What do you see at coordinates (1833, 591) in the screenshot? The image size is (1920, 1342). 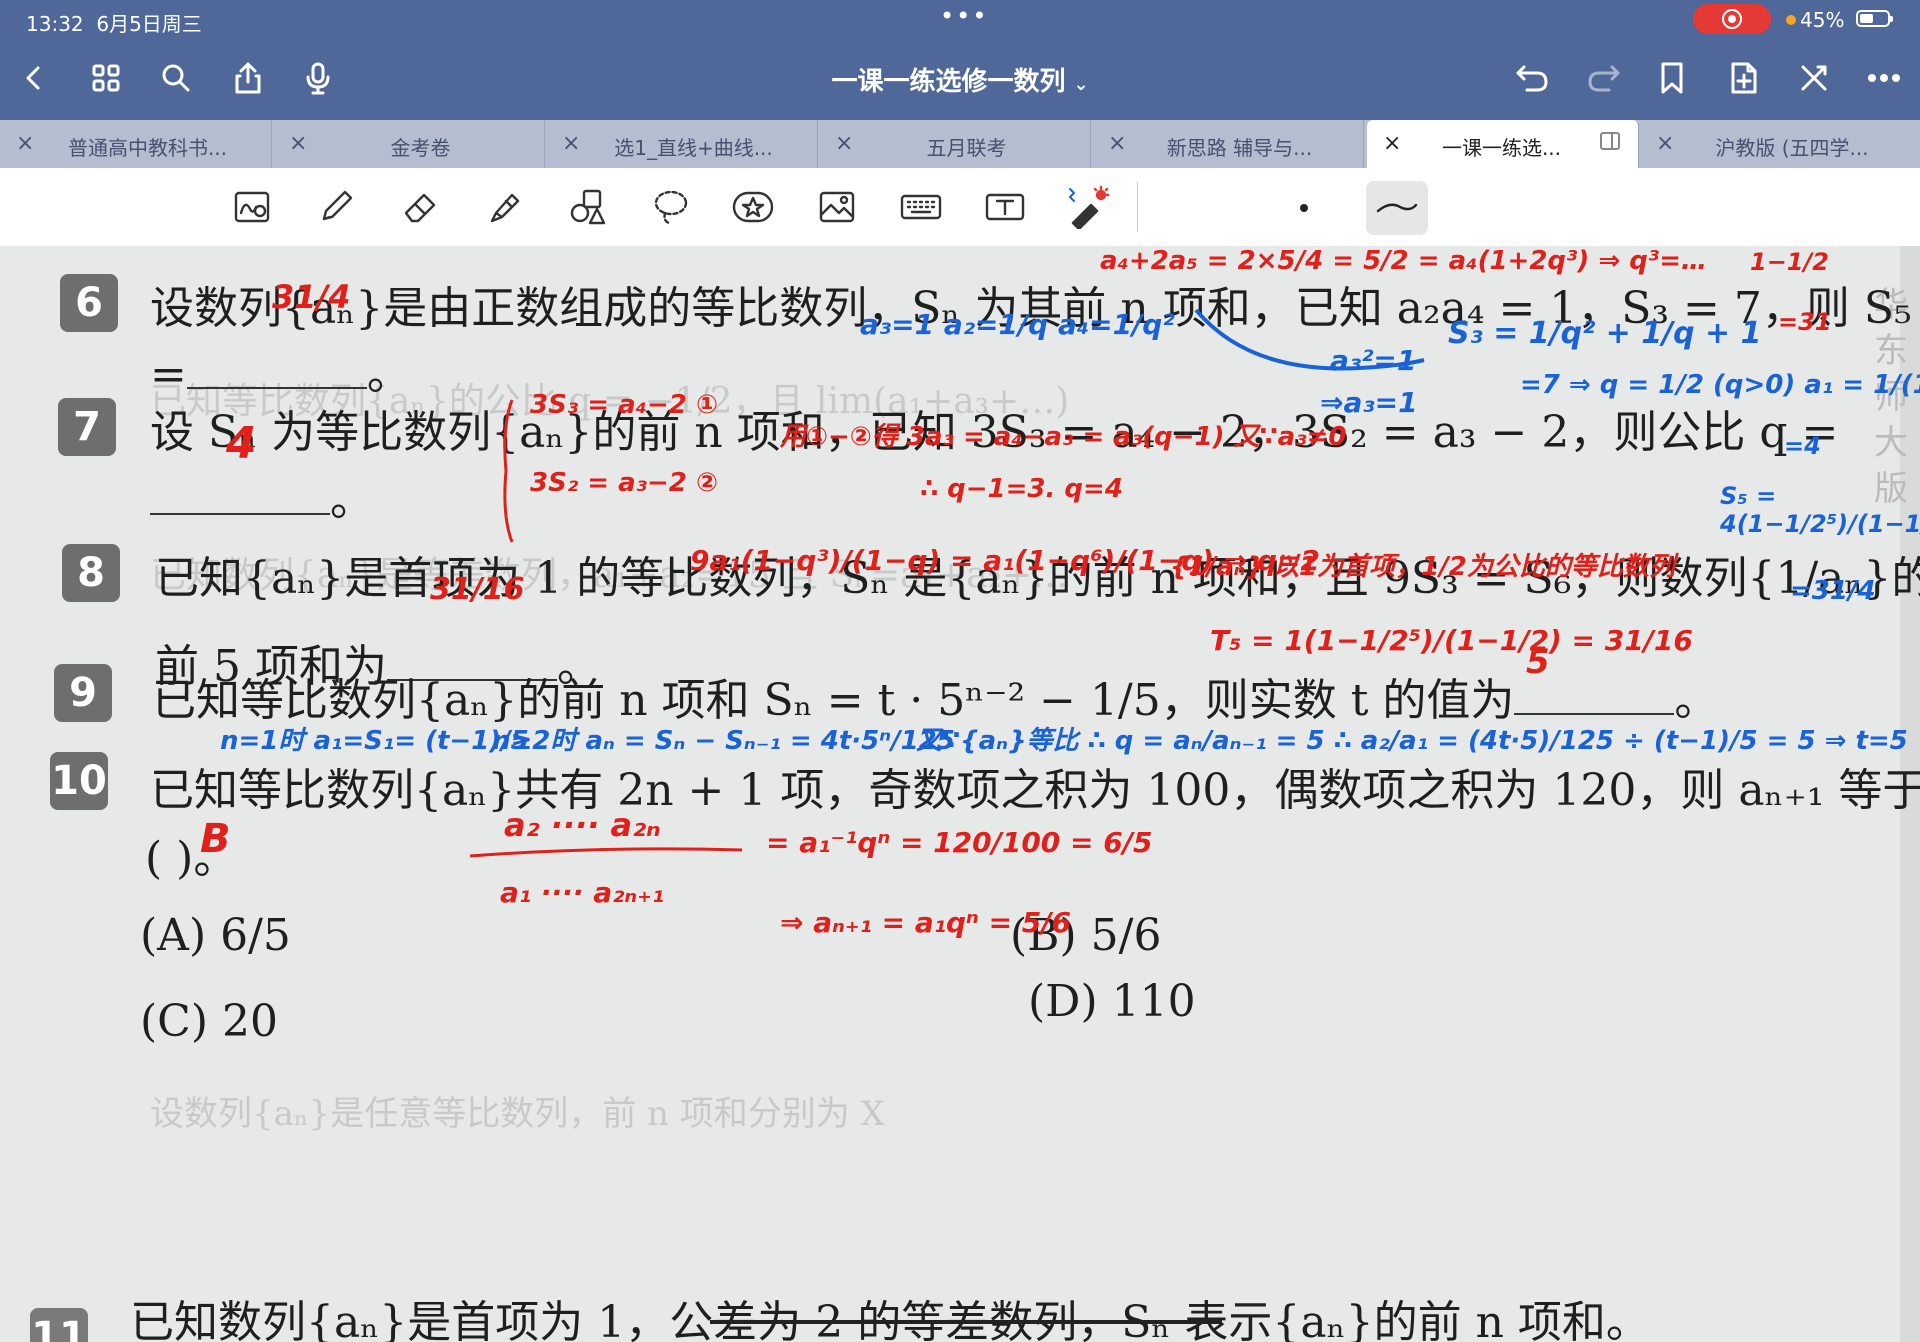 I see `handwritten-q6-right-6: =31/4` at bounding box center [1833, 591].